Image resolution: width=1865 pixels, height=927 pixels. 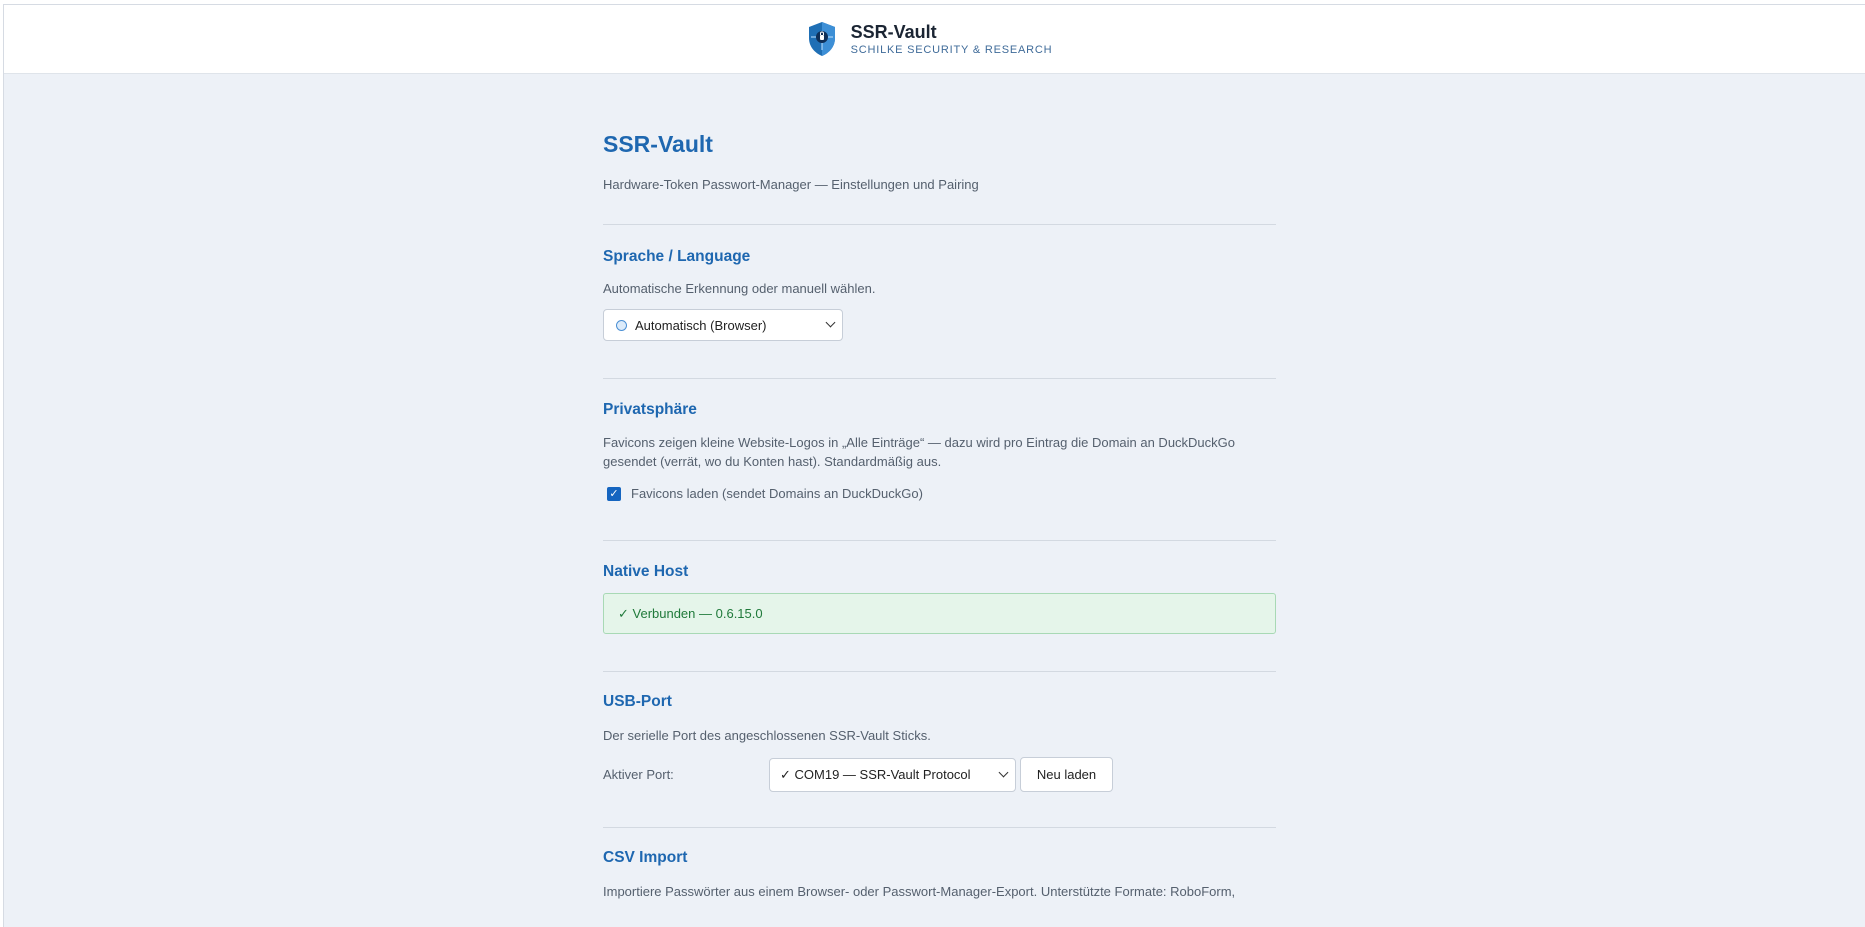 What do you see at coordinates (650, 409) in the screenshot?
I see `privacy-heading: Privatsphäre` at bounding box center [650, 409].